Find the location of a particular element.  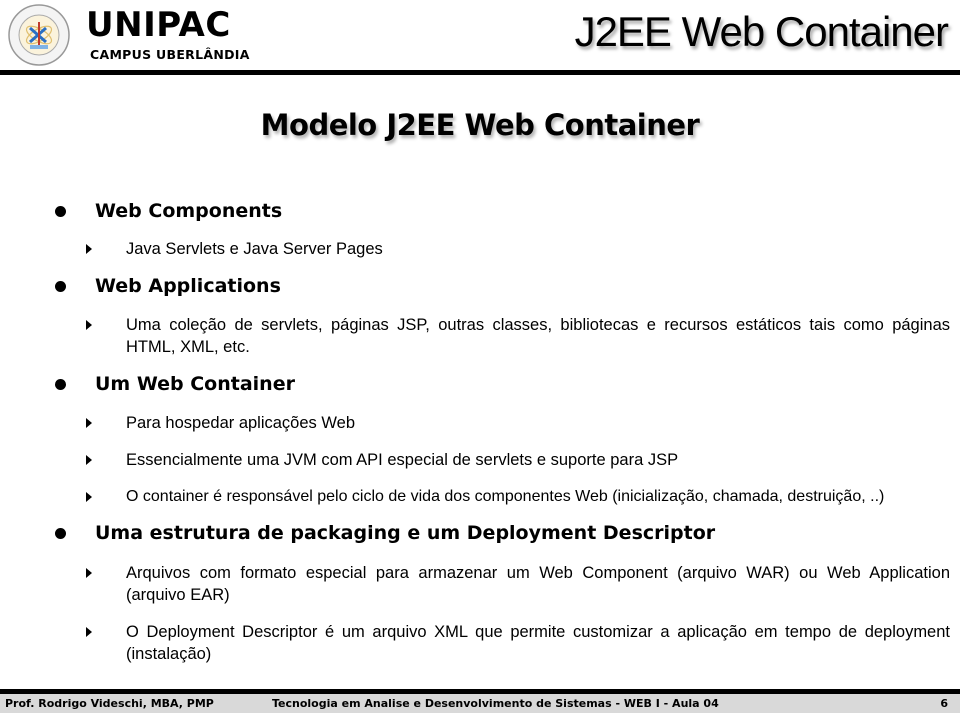

sub-bullet-text: Java Servlets e Java Server Pages is located at coordinates (254, 249).